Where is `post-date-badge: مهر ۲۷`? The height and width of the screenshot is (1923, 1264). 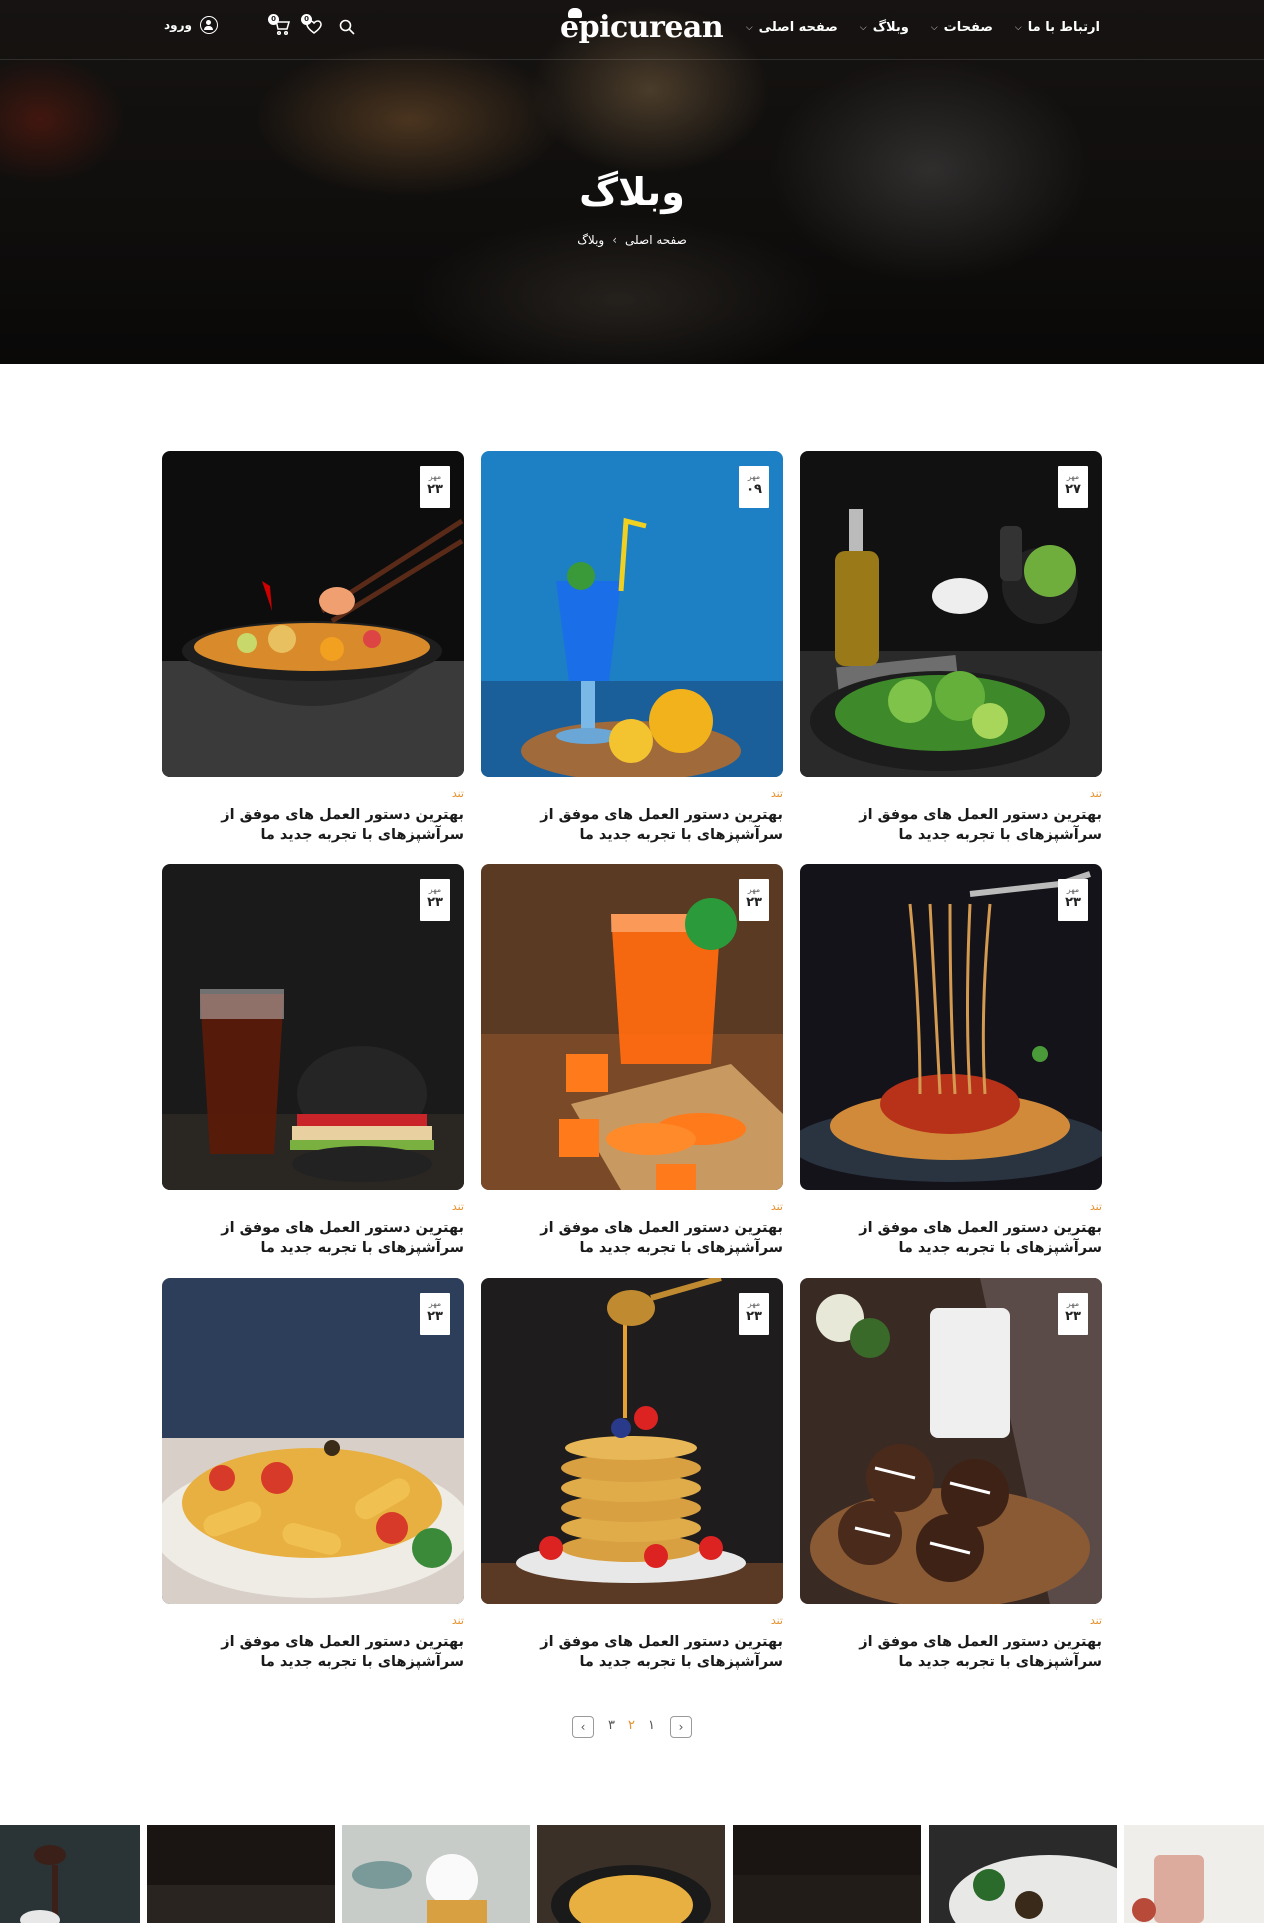 post-date-badge: مهر ۲۷ is located at coordinates (1073, 487).